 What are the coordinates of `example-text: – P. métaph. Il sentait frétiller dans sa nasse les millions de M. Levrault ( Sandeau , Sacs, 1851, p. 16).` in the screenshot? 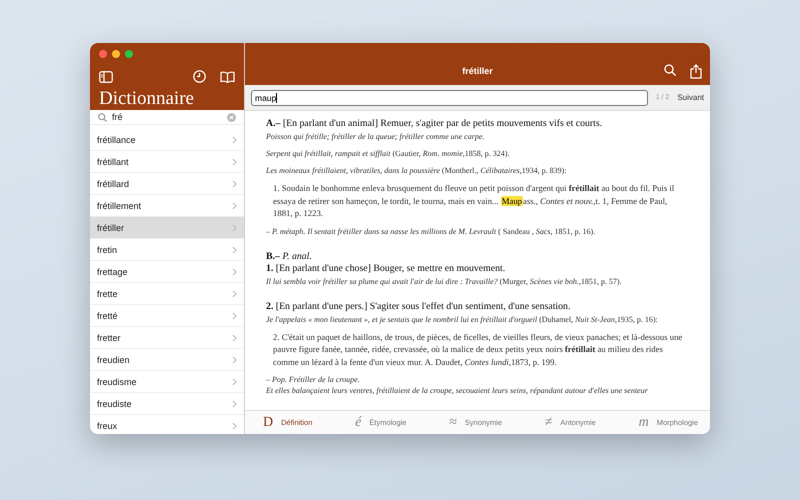 It's located at (431, 231).